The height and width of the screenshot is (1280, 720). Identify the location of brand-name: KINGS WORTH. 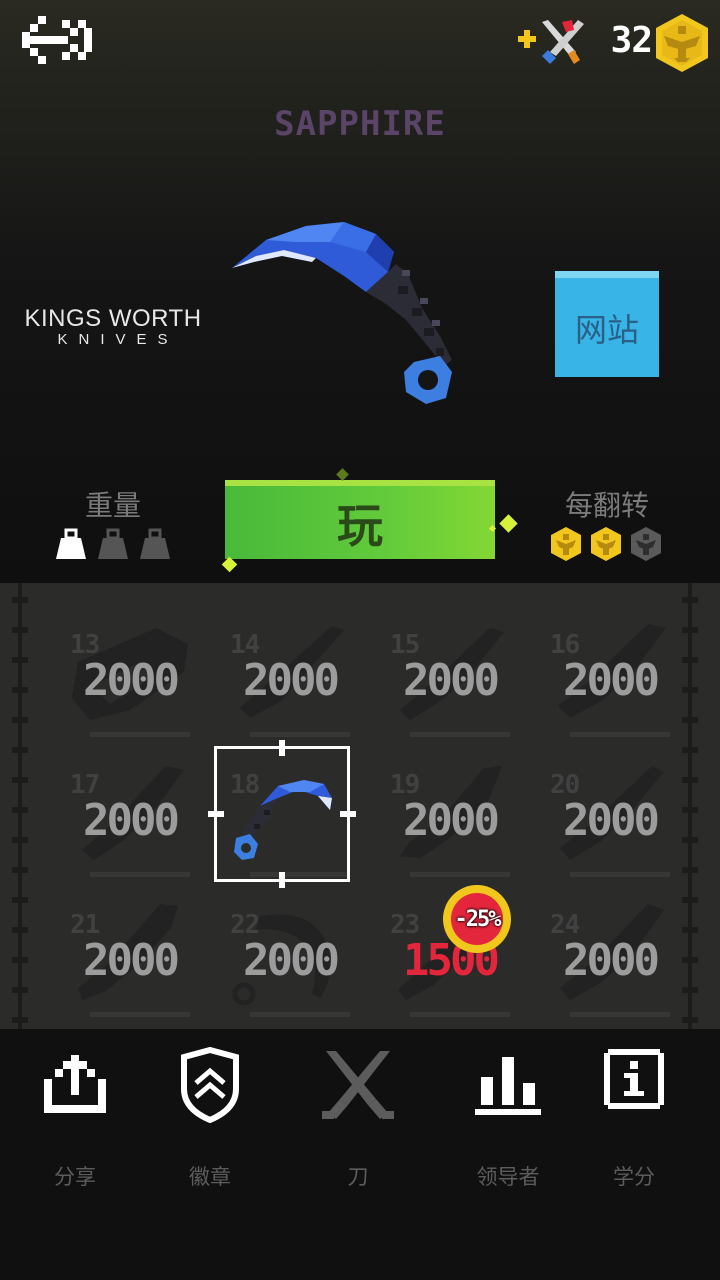
(113, 318).